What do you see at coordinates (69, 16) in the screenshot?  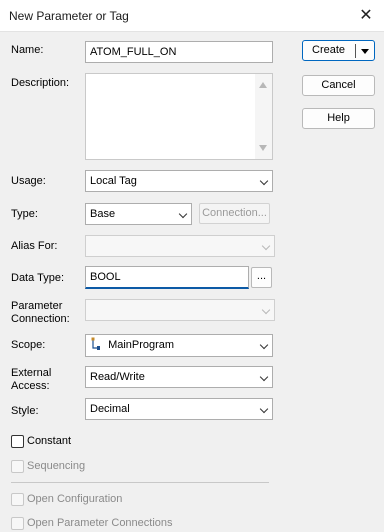 I see `dialog-title: New Parameter or Tag` at bounding box center [69, 16].